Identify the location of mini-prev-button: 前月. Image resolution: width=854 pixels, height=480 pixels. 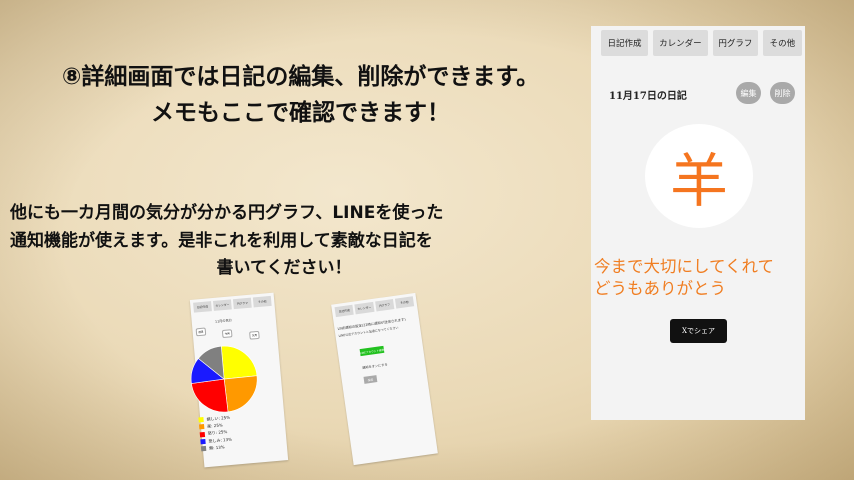
(201, 332).